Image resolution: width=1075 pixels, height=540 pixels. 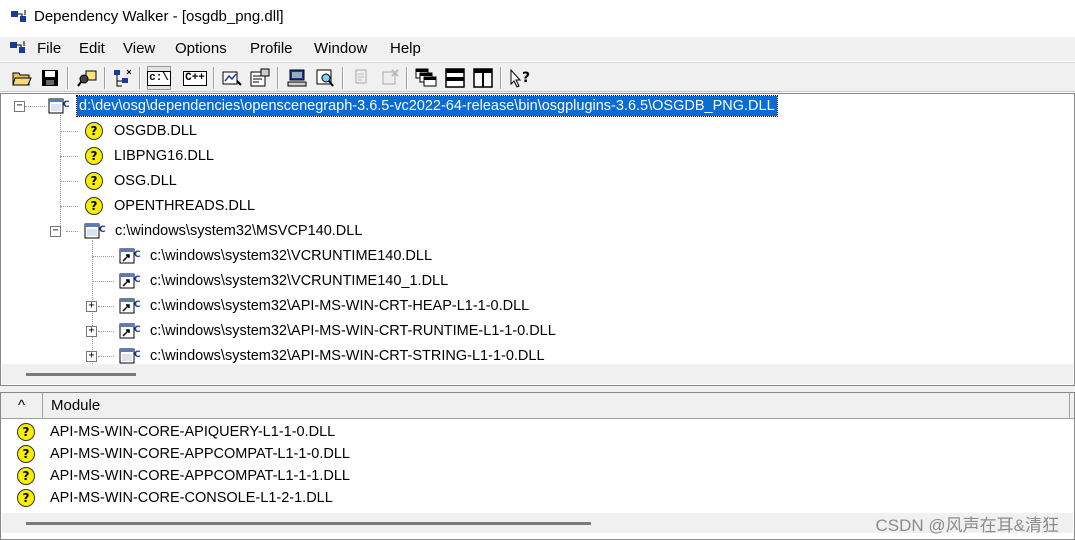 I want to click on copy-icon, so click(x=362, y=78).